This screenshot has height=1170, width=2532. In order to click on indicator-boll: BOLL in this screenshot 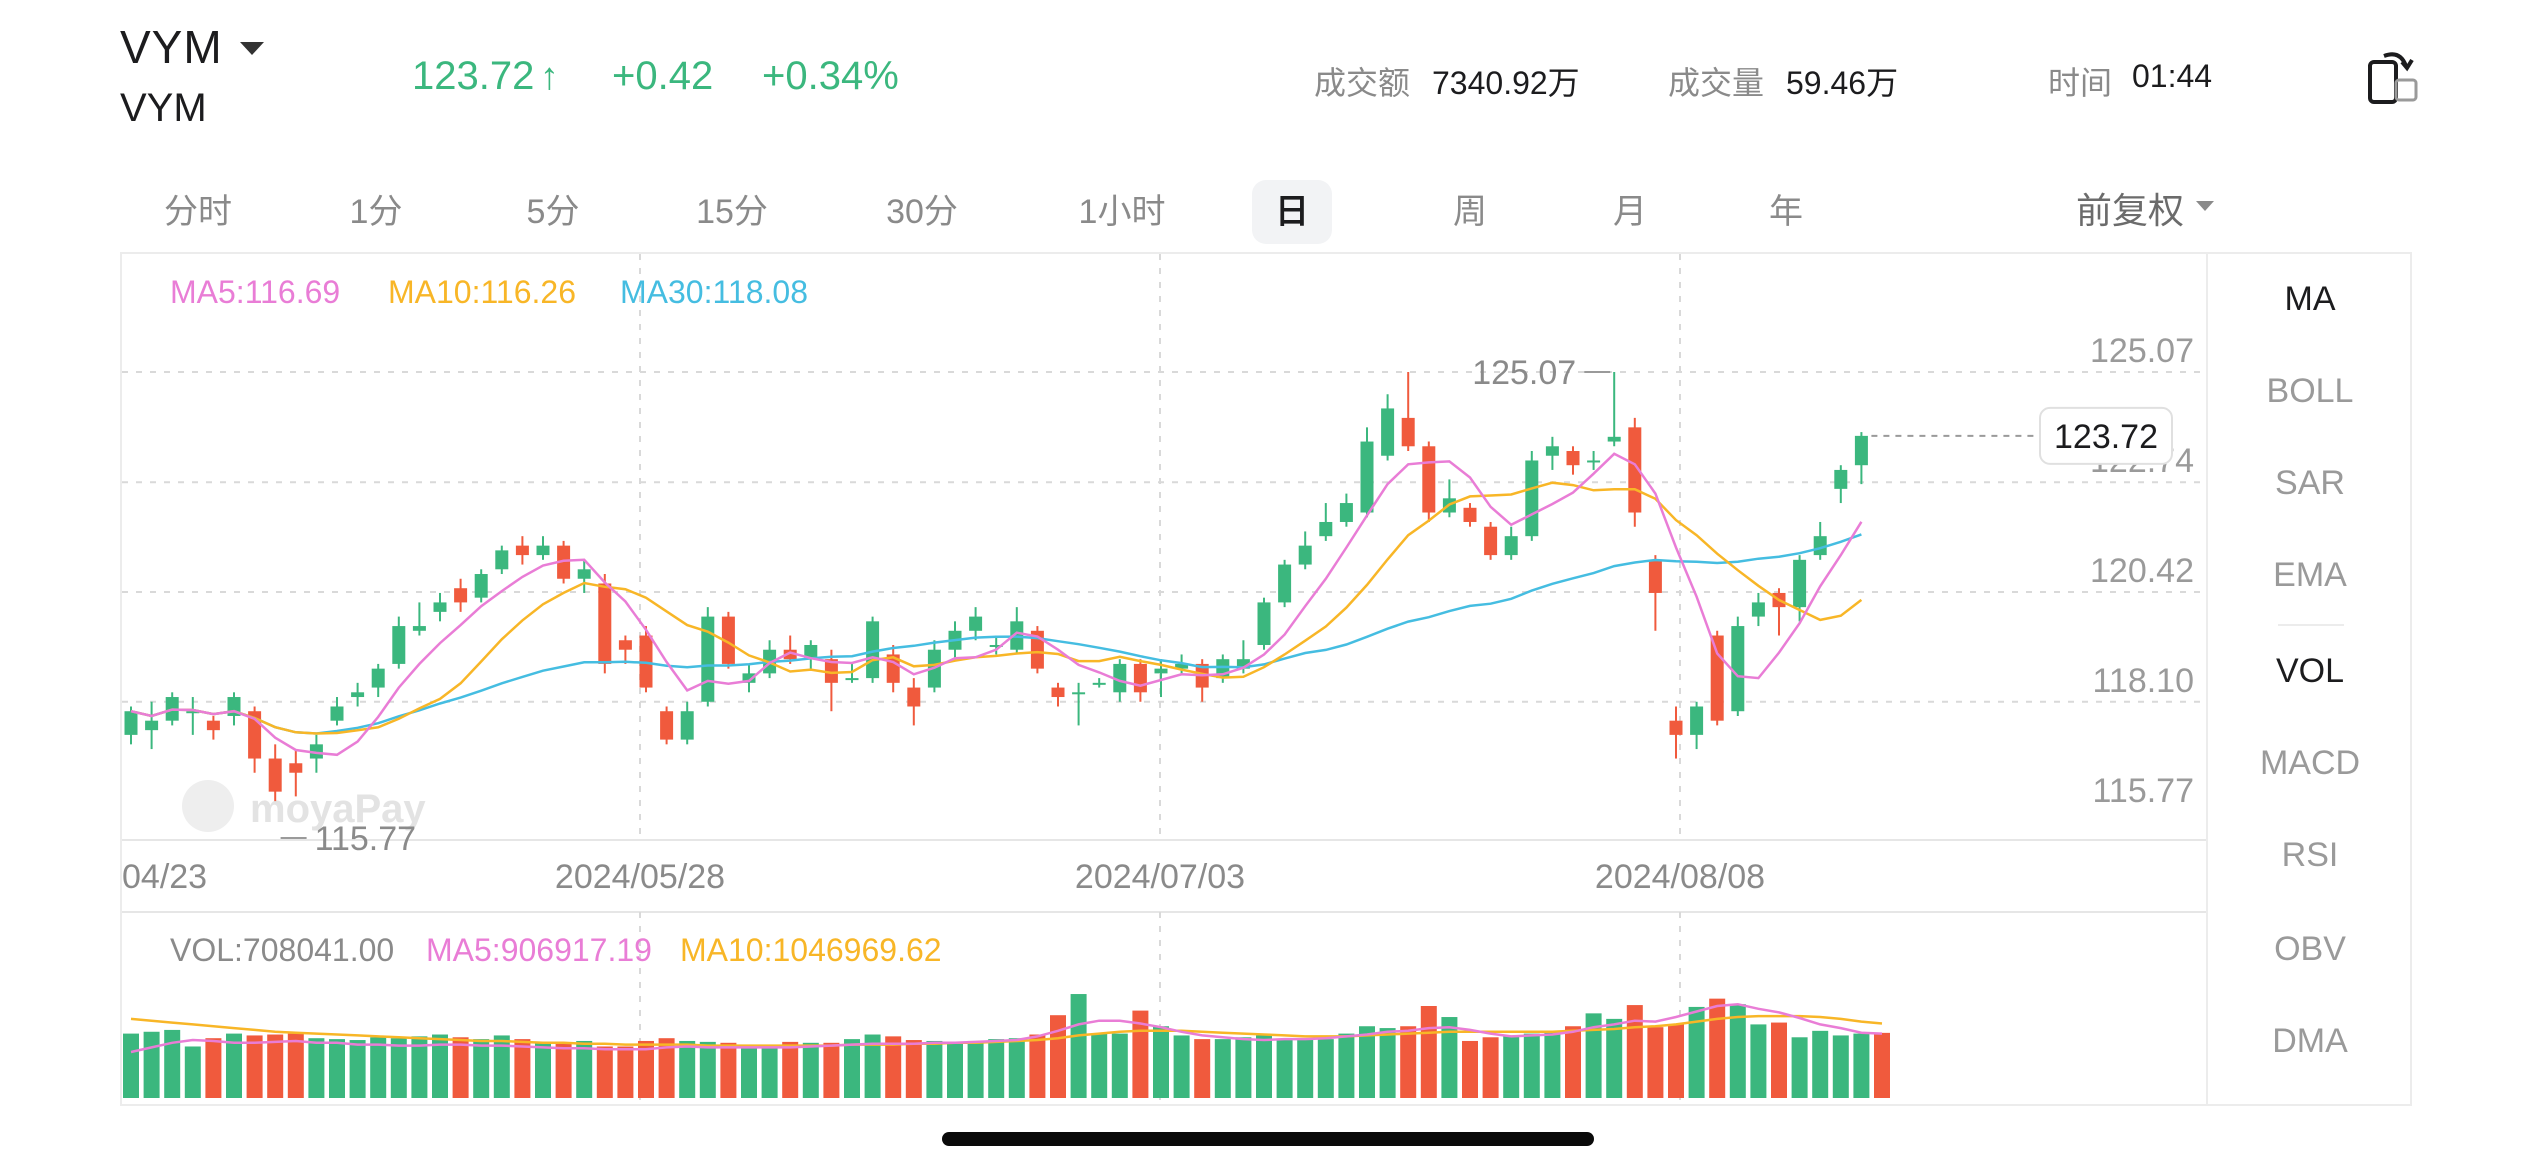, I will do `click(2310, 391)`.